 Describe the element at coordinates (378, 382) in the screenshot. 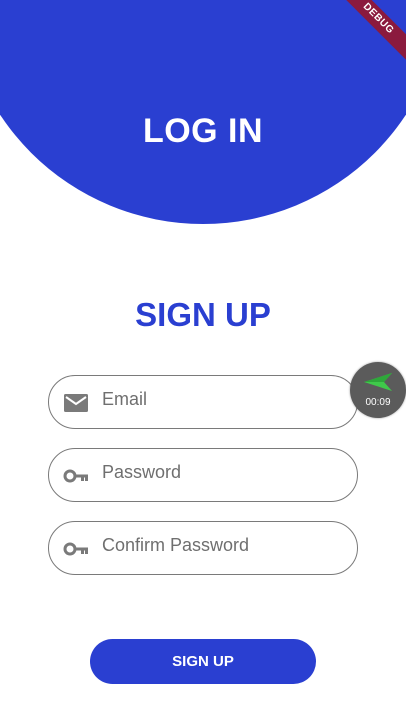

I see `send-arrow-icon` at that location.